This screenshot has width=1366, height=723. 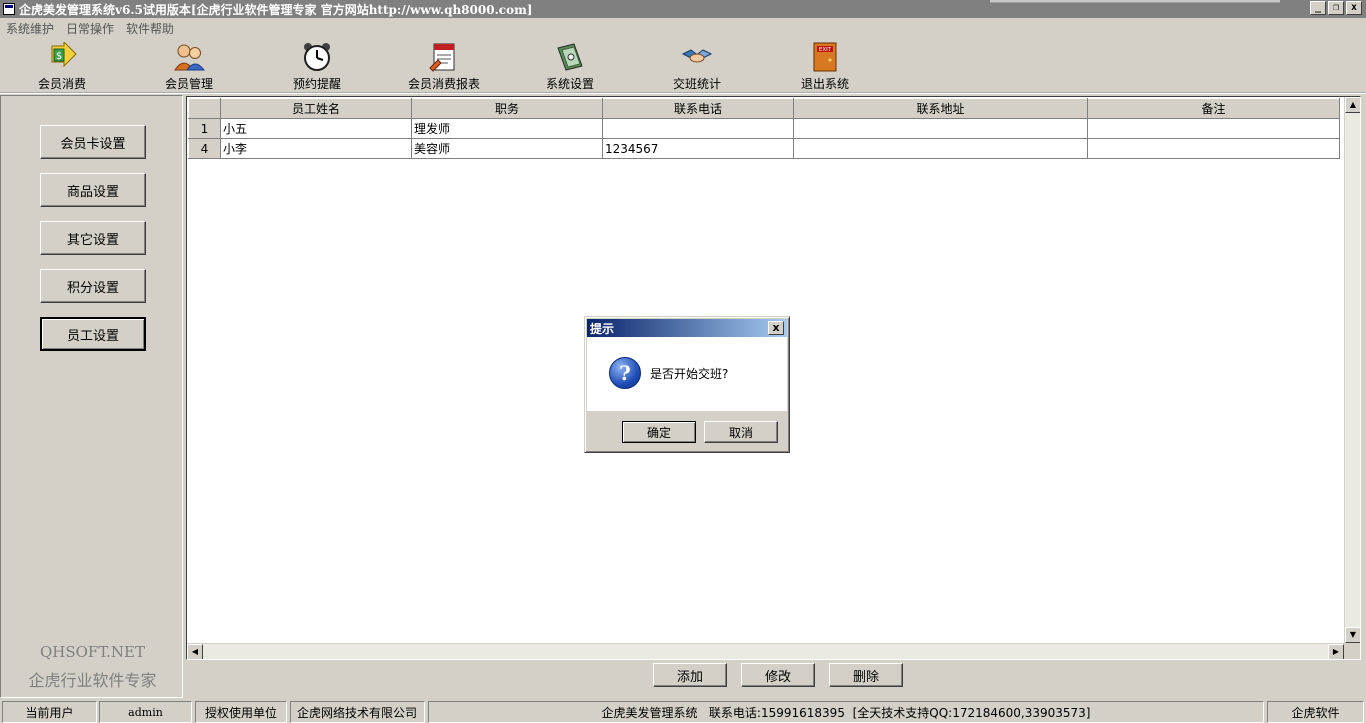 I want to click on dialog-cancel-button: 取消, so click(x=741, y=432).